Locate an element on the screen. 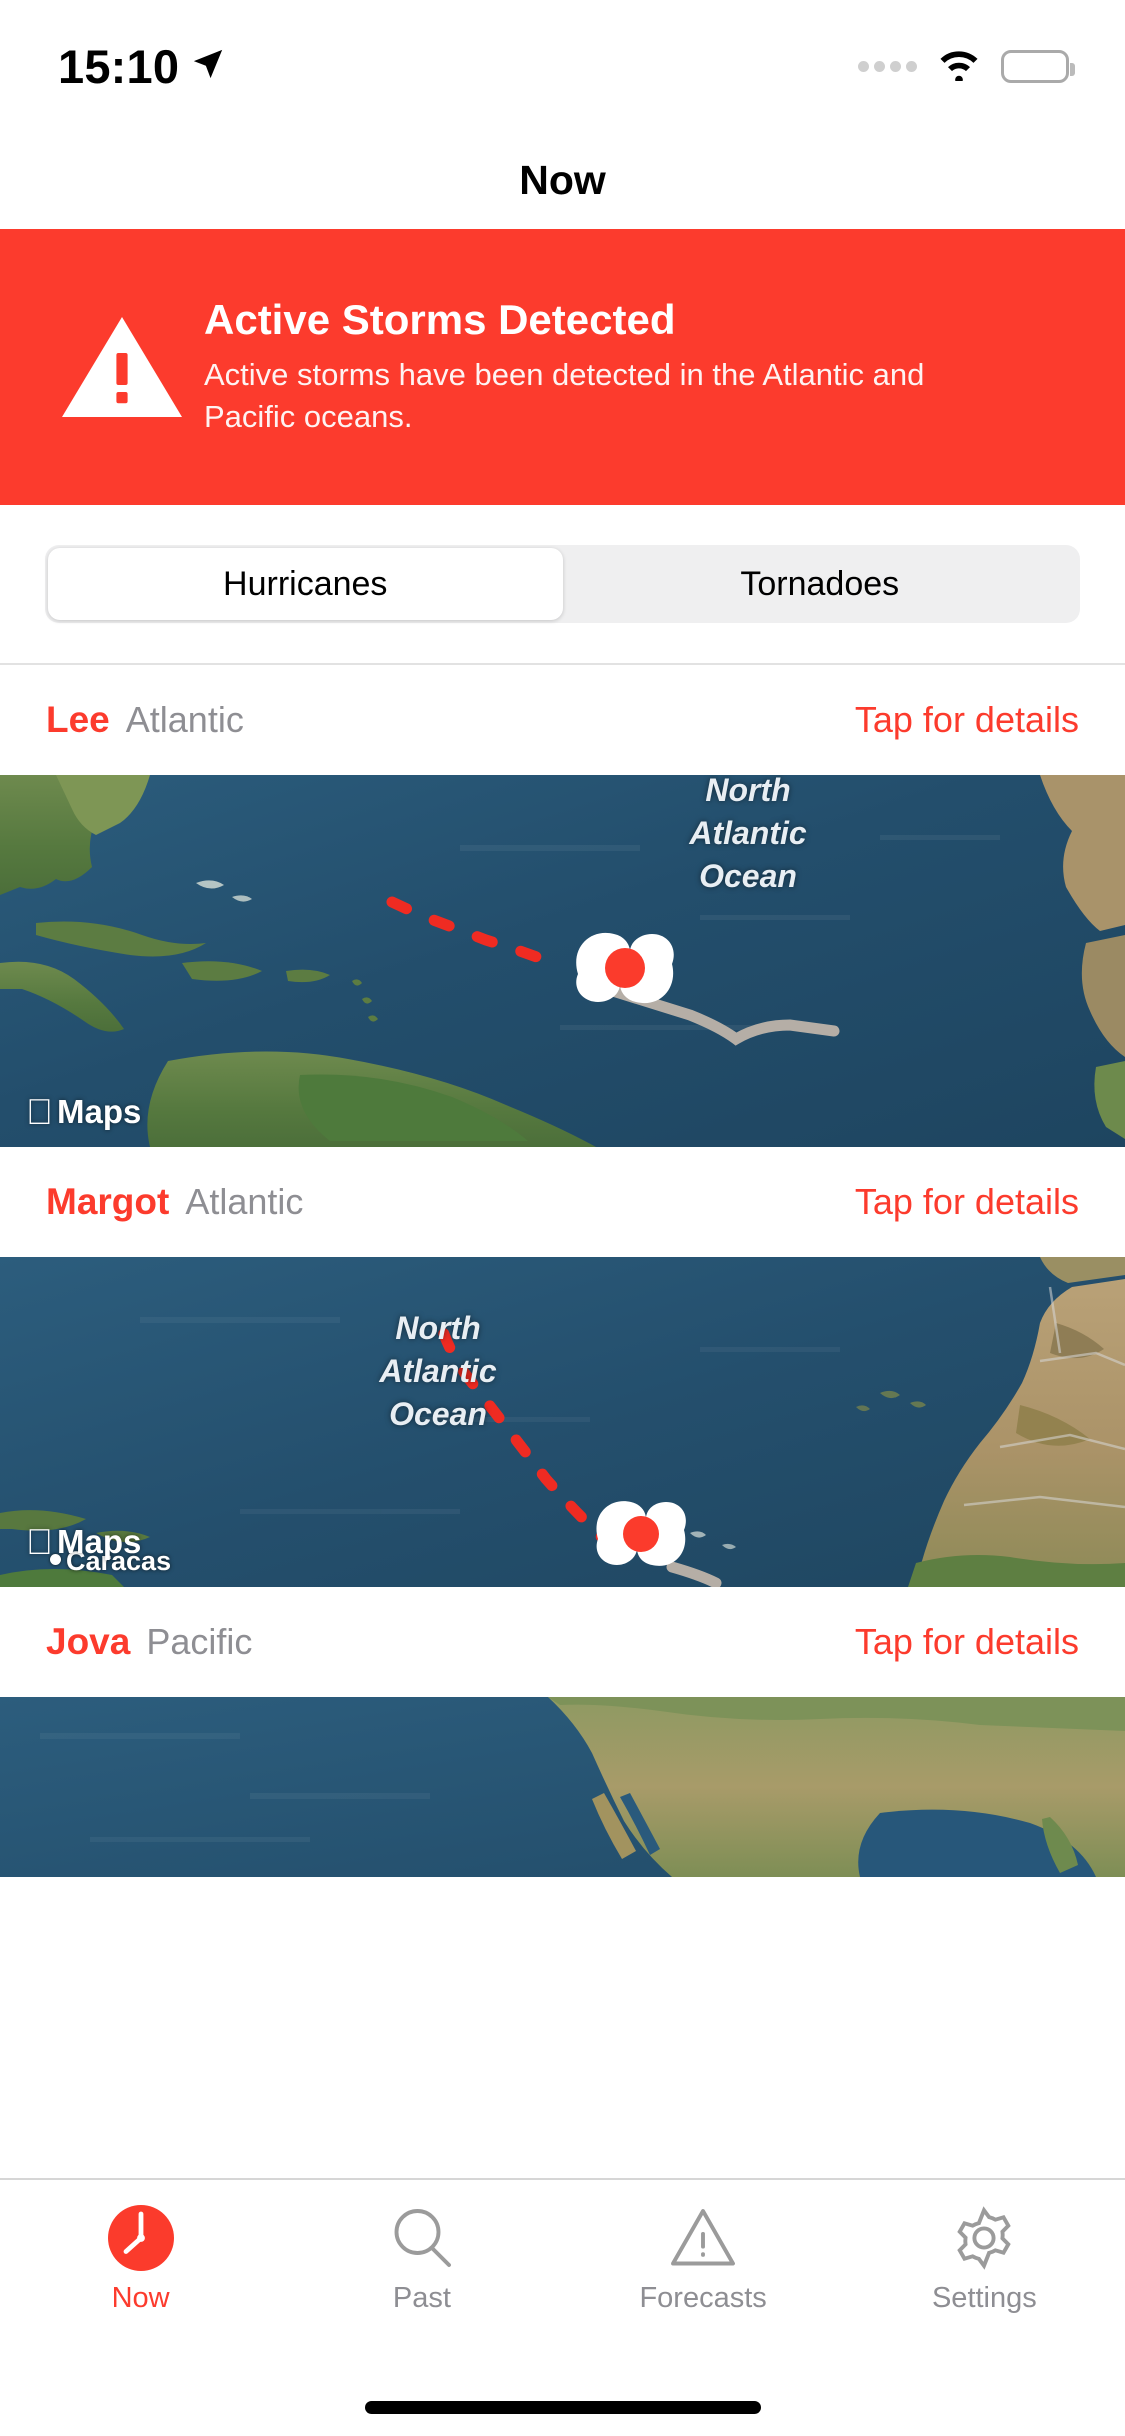 This screenshot has height=2436, width=1125. tab-label-past: Past is located at coordinates (421, 2298).